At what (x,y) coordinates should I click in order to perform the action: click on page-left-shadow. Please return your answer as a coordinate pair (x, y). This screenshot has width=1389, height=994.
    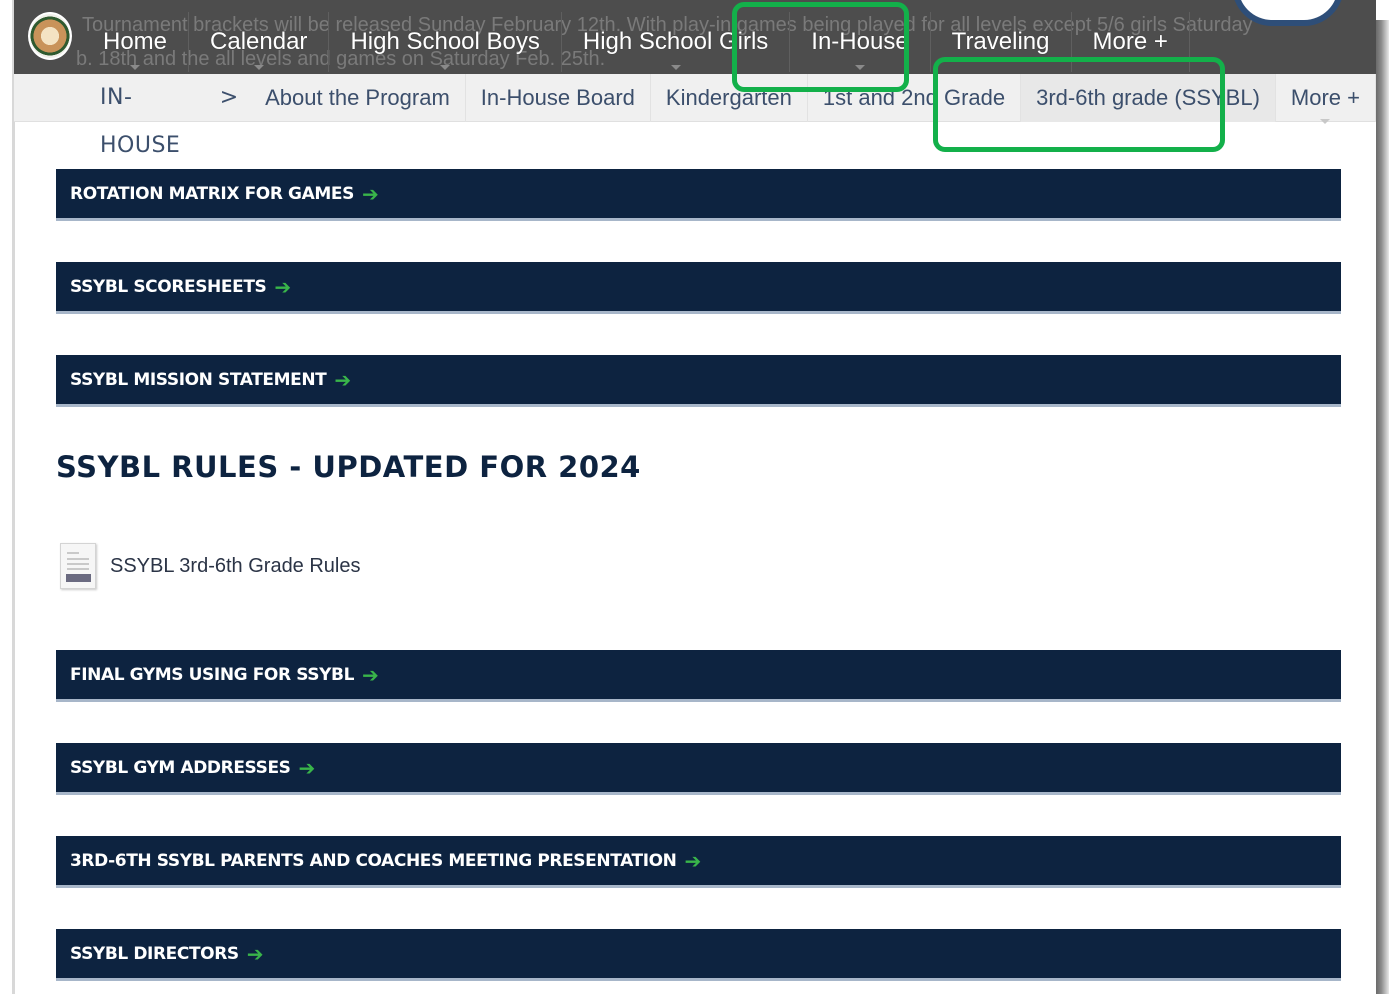
    Looking at the image, I should click on (13, 497).